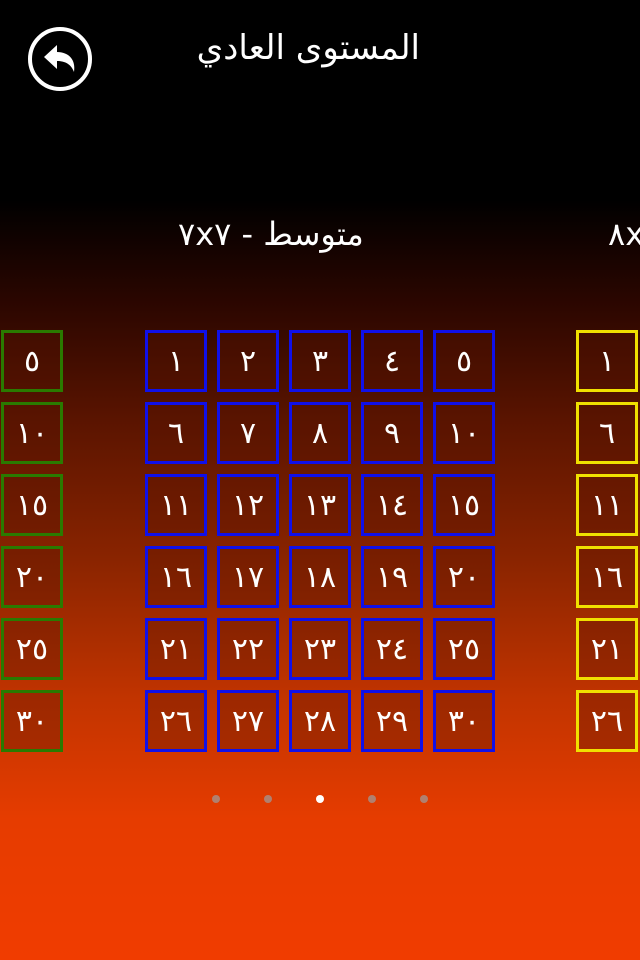 The width and height of the screenshot is (640, 960). I want to click on page-indicator, so click(320, 799).